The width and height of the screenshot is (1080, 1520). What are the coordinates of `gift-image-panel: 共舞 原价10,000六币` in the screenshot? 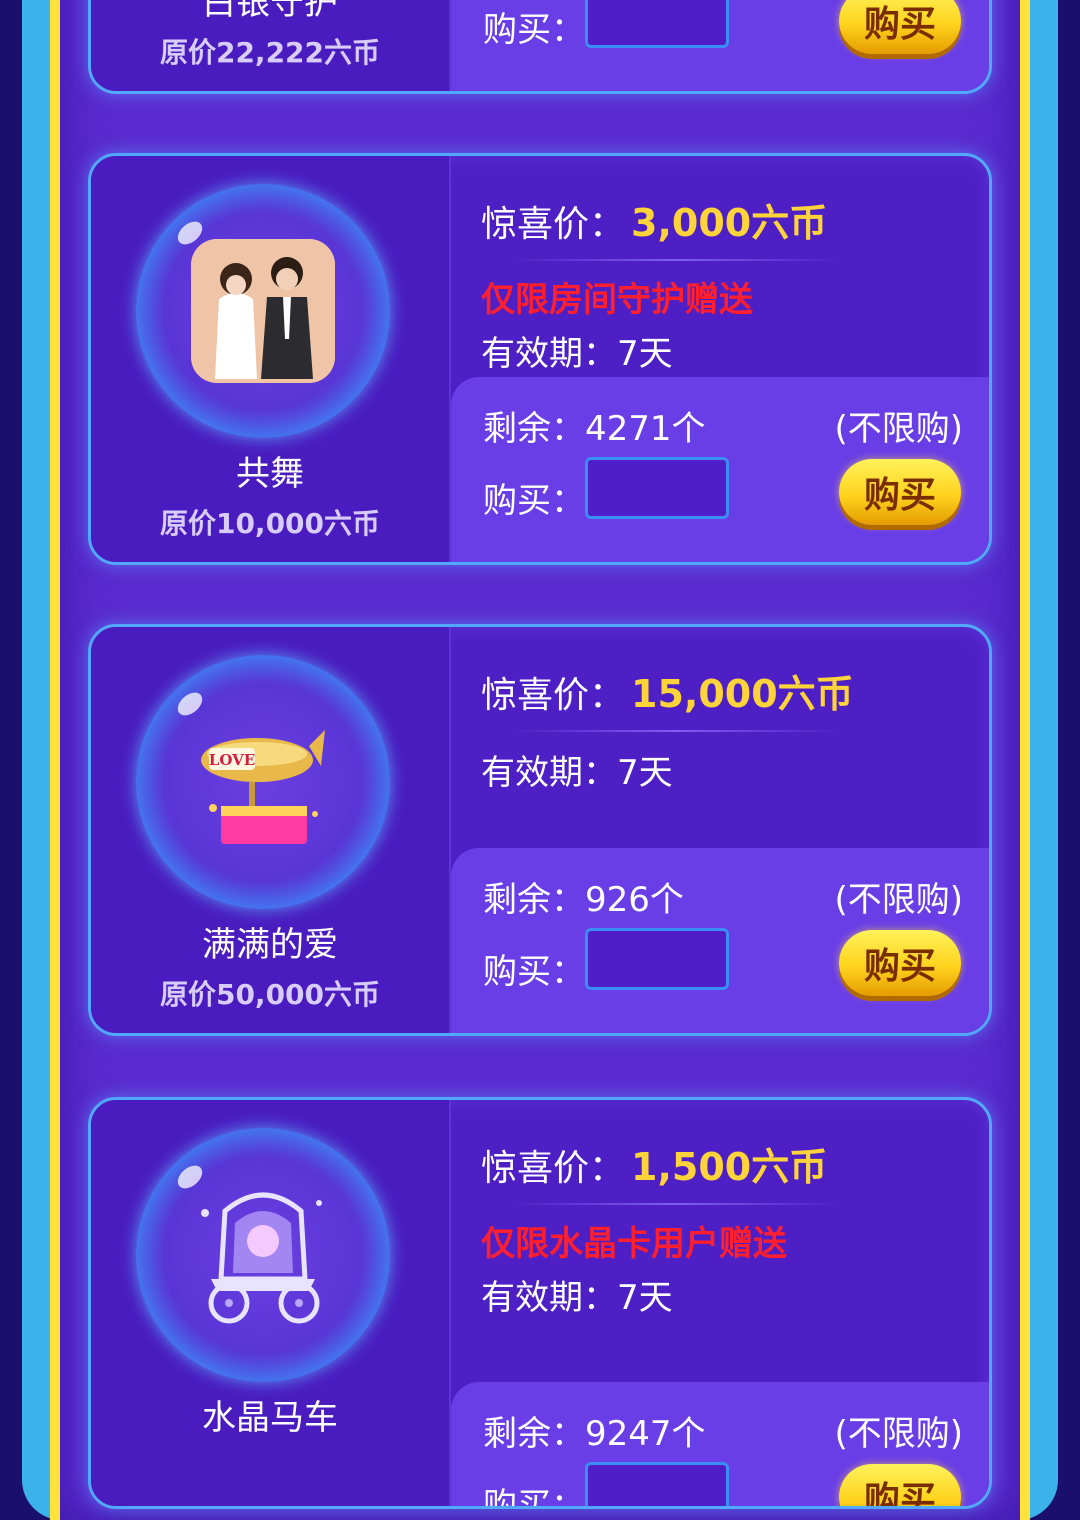 It's located at (271, 359).